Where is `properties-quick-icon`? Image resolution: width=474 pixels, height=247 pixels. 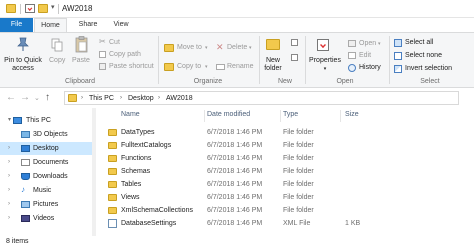
properties-quick-icon is located at coordinates (30, 8).